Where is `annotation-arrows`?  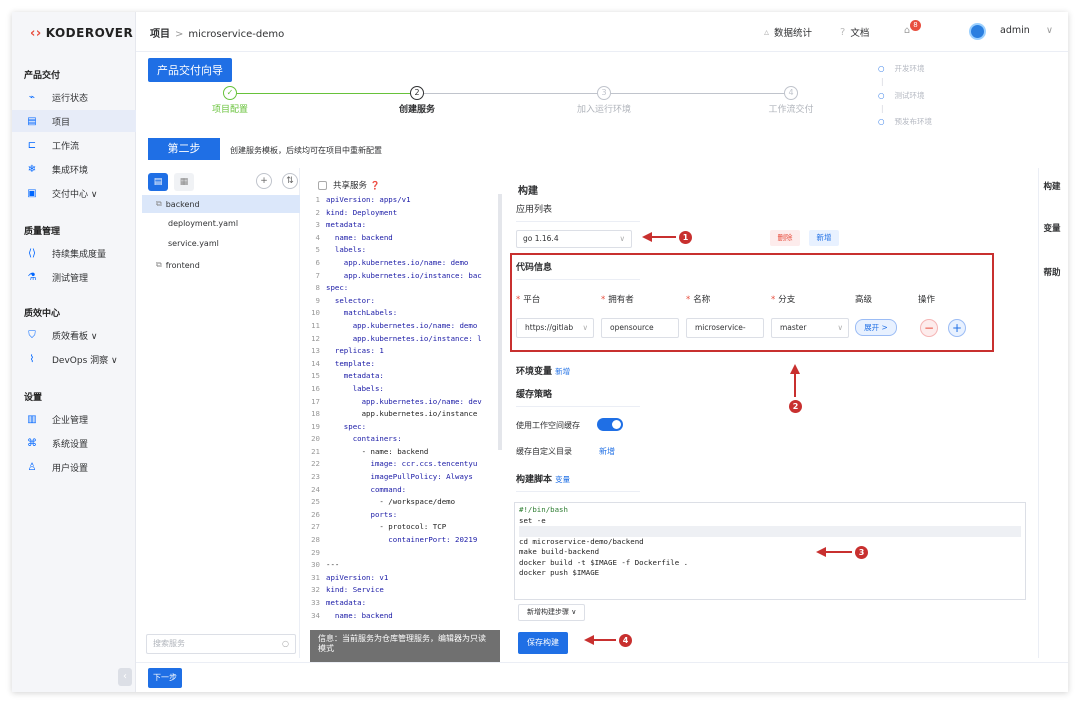
annotation-arrows is located at coordinates (718, 438).